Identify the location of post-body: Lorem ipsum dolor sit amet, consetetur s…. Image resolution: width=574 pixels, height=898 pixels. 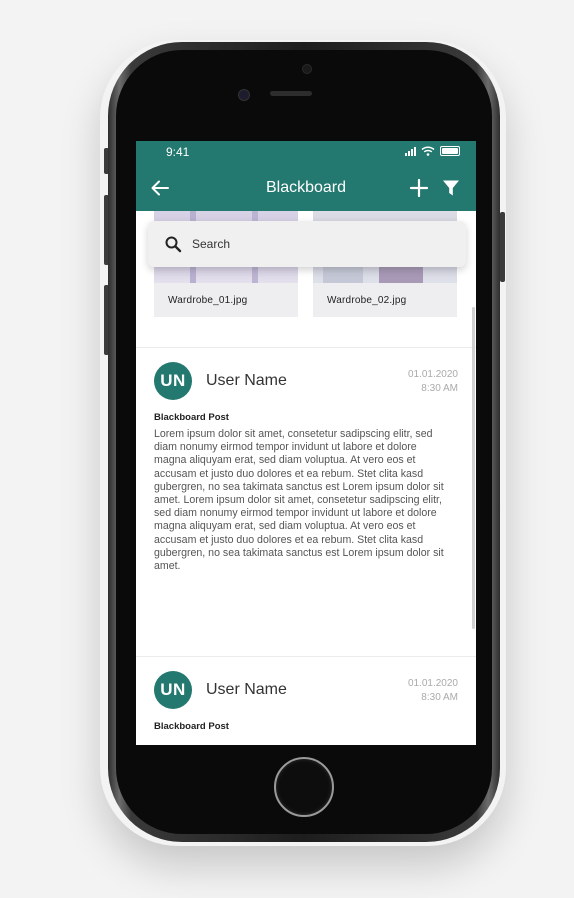
(299, 500).